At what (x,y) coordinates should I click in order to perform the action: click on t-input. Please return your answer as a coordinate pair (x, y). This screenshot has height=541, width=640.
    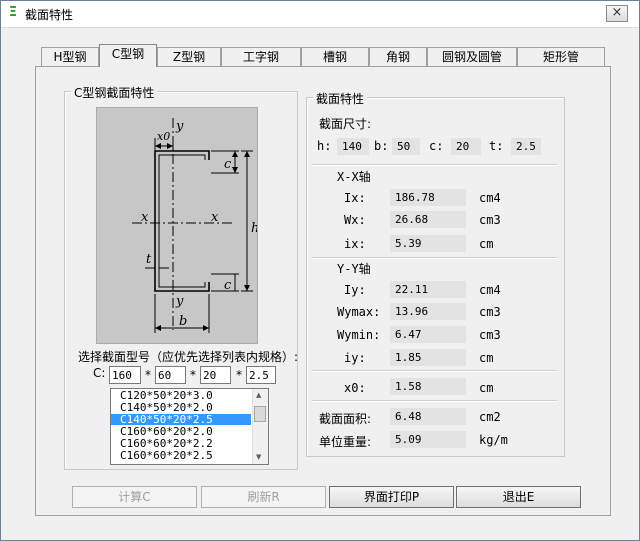
    Looking at the image, I should click on (261, 375).